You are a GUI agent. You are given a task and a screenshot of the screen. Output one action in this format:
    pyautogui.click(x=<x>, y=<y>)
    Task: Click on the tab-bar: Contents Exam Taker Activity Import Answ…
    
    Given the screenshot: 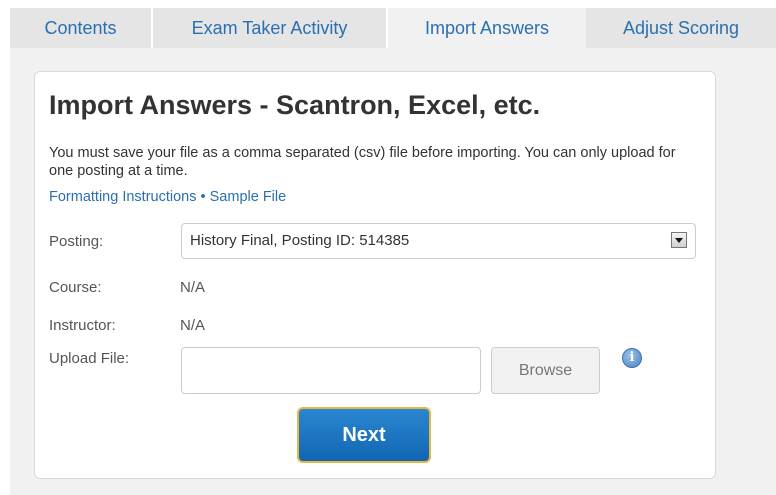 What is the action you would take?
    pyautogui.click(x=393, y=28)
    